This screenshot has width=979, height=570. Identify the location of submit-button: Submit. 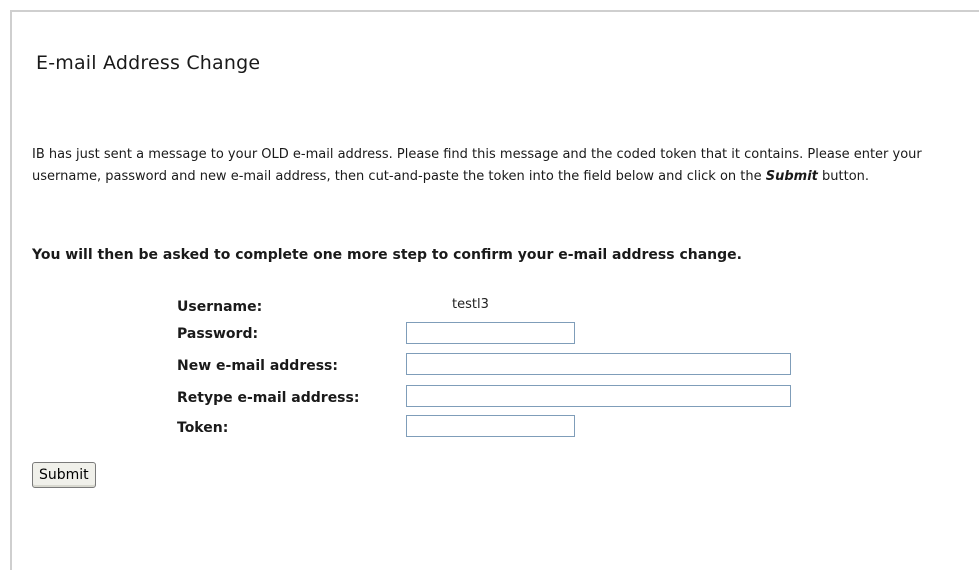
(64, 475).